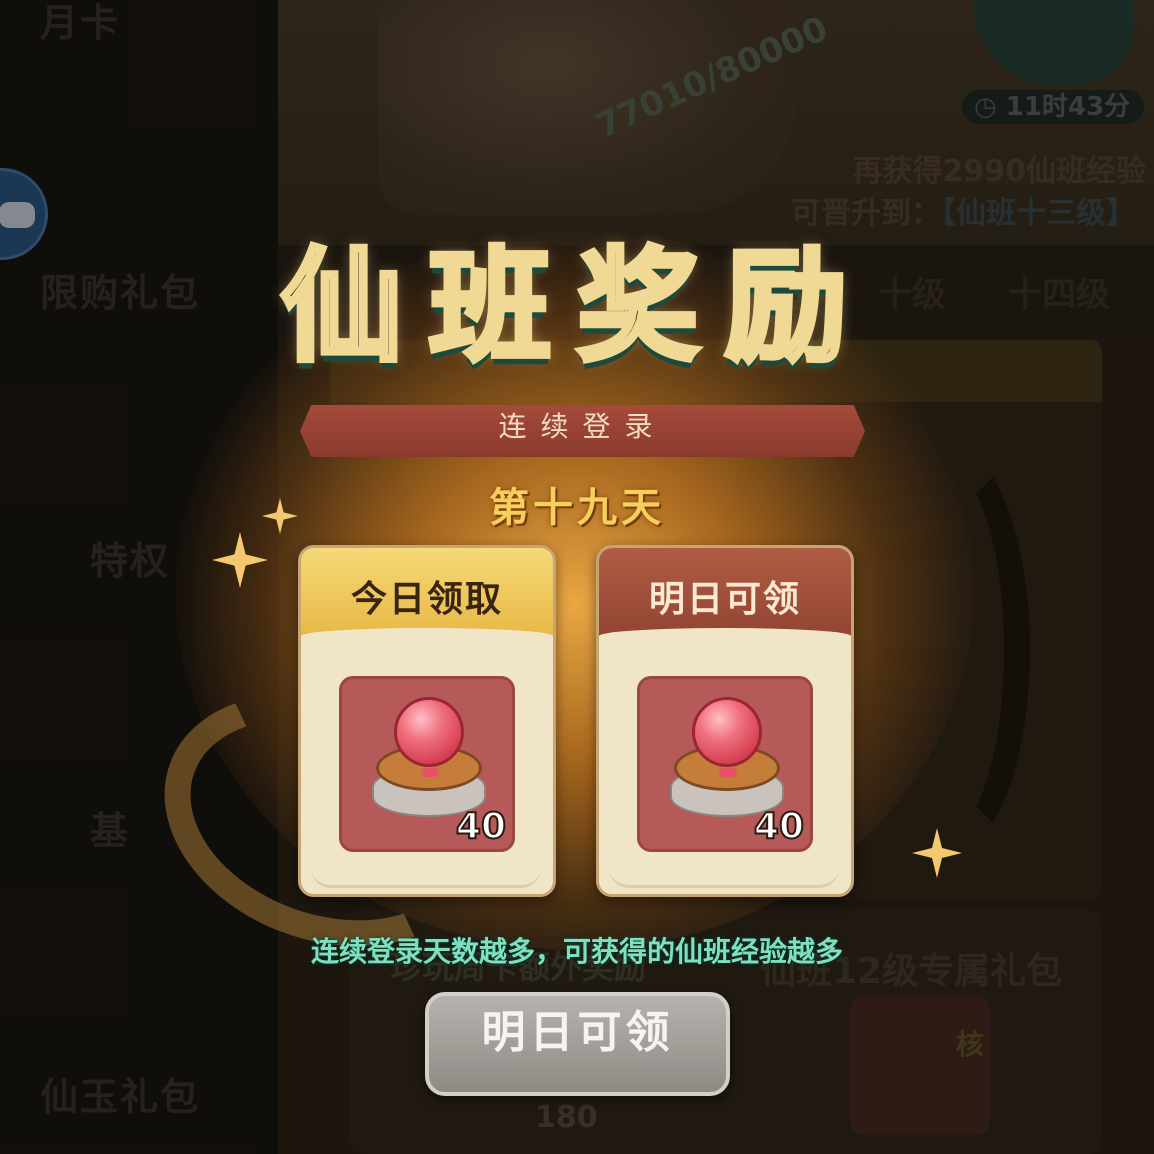 This screenshot has height=1154, width=1154. Describe the element at coordinates (576, 951) in the screenshot. I see `login-hint-text: 连续登录天数越多，可获得的仙班经验越多` at that location.